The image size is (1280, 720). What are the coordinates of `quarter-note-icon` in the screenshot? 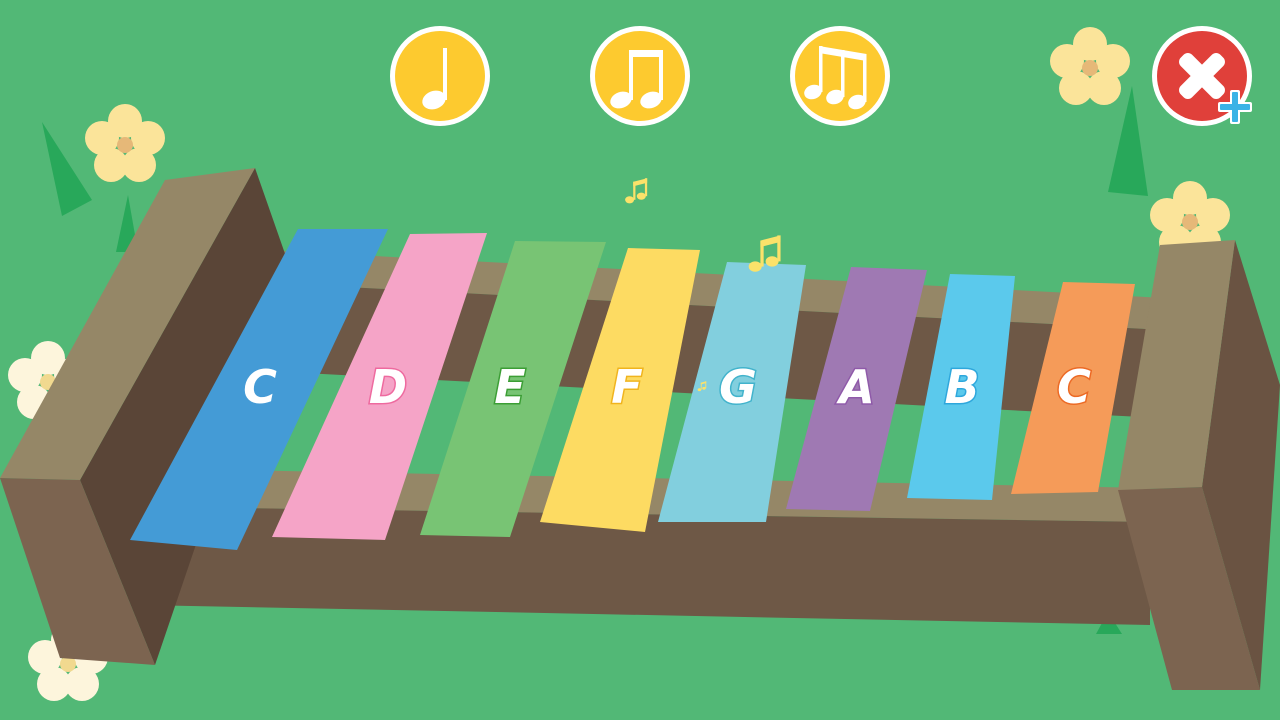 It's located at (440, 76).